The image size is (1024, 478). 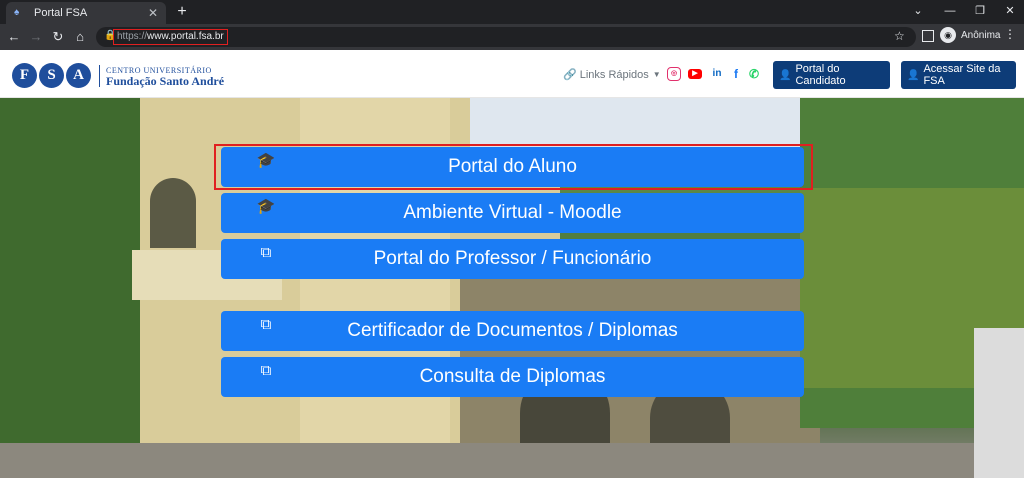 I want to click on home-icon: ⌂, so click(x=80, y=37).